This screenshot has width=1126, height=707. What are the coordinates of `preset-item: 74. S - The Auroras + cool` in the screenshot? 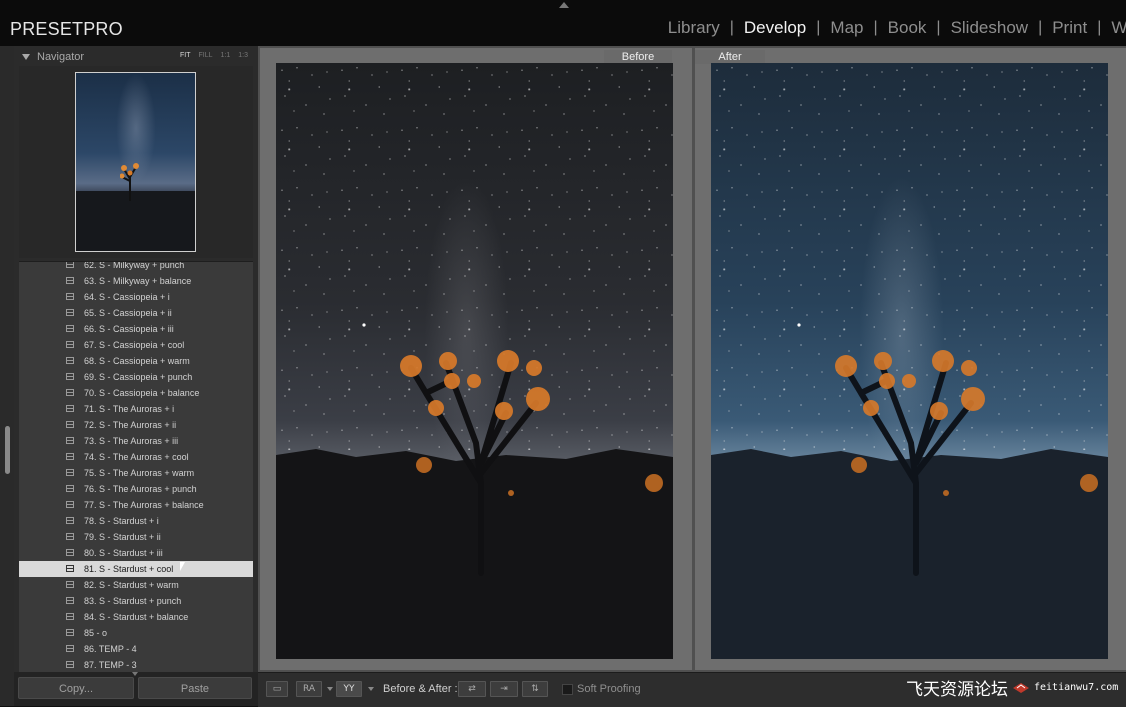 It's located at (136, 457).